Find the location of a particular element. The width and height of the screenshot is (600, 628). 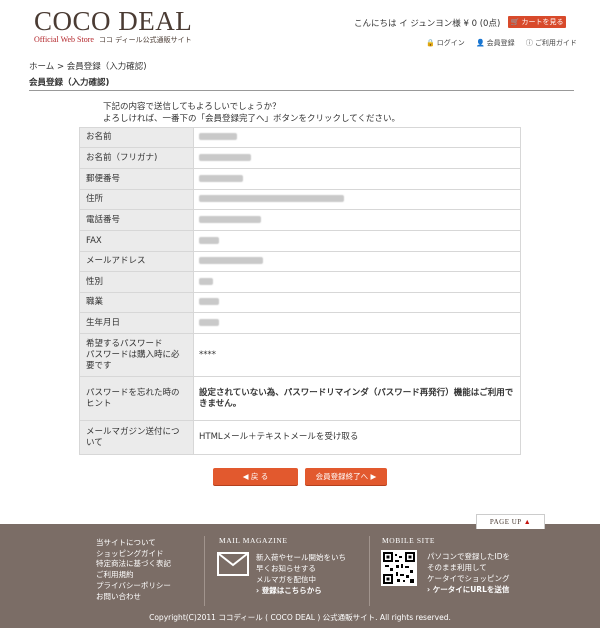

table-row: 住所 is located at coordinates (300, 199).